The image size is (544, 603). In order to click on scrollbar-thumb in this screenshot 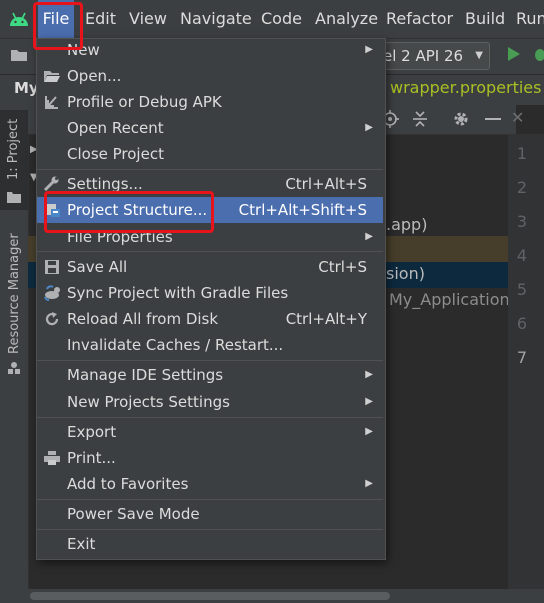, I will do `click(210, 596)`.